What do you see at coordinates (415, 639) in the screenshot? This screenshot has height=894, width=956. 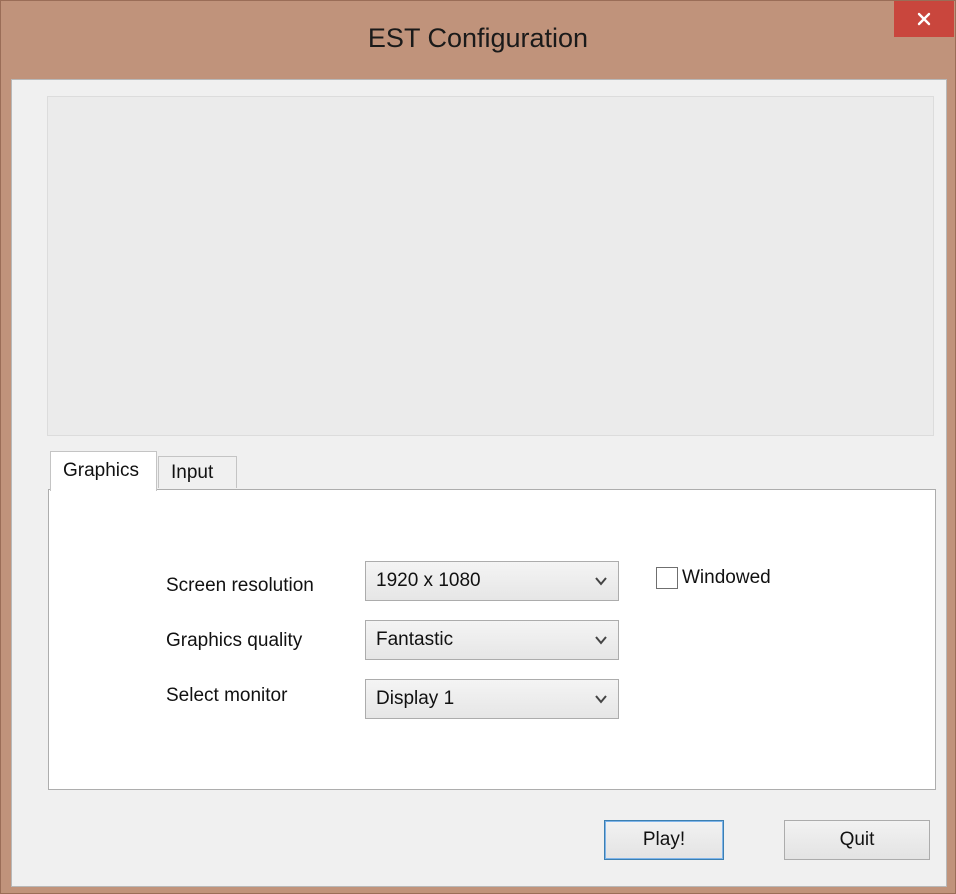 I see `graphics-quality-value: Fantastic` at bounding box center [415, 639].